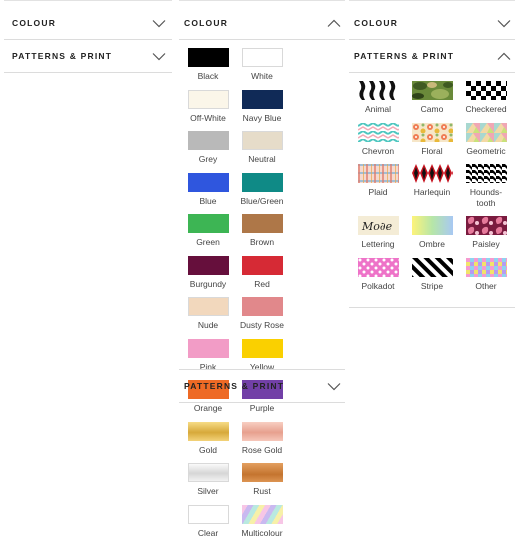 This screenshot has width=524, height=546. I want to click on swatch-label: Burgundy, so click(208, 284).